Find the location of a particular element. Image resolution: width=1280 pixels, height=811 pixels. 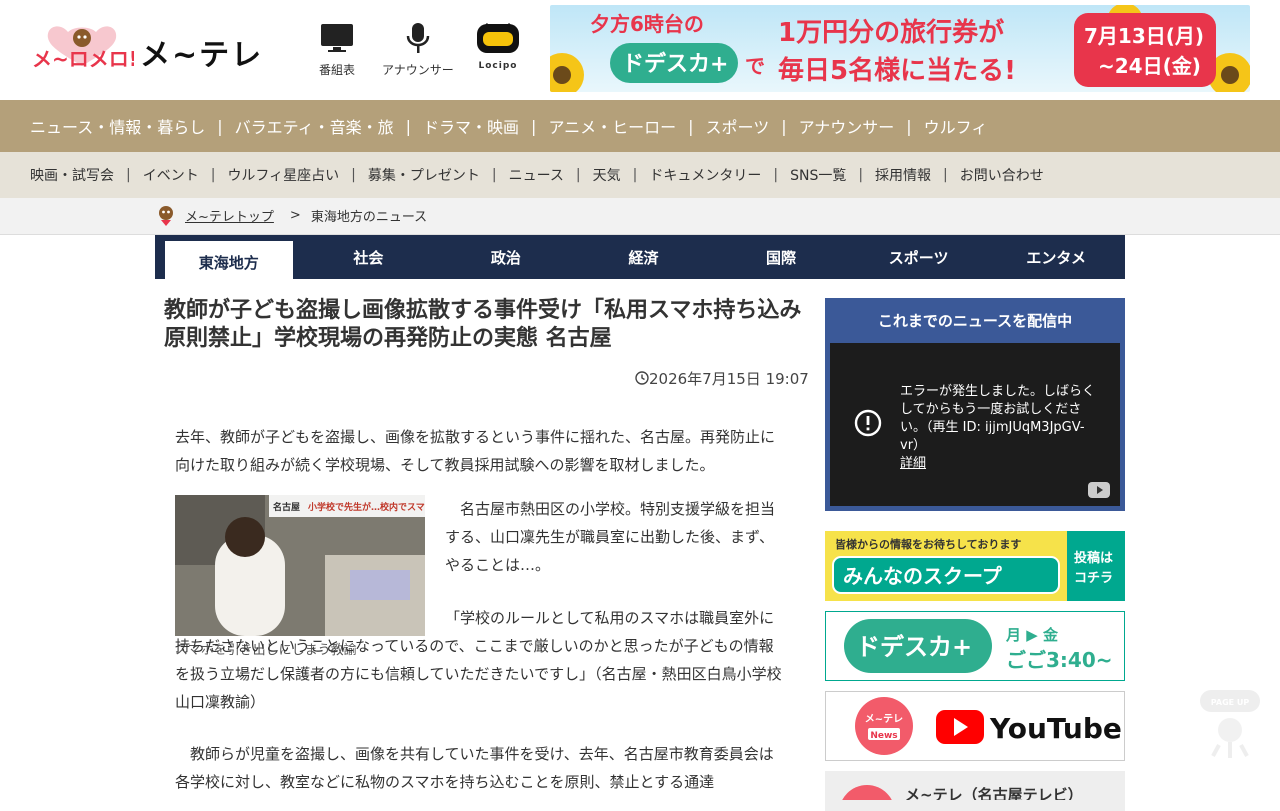

sub-nav-item: ドキュメンタリー | is located at coordinates (719, 175).